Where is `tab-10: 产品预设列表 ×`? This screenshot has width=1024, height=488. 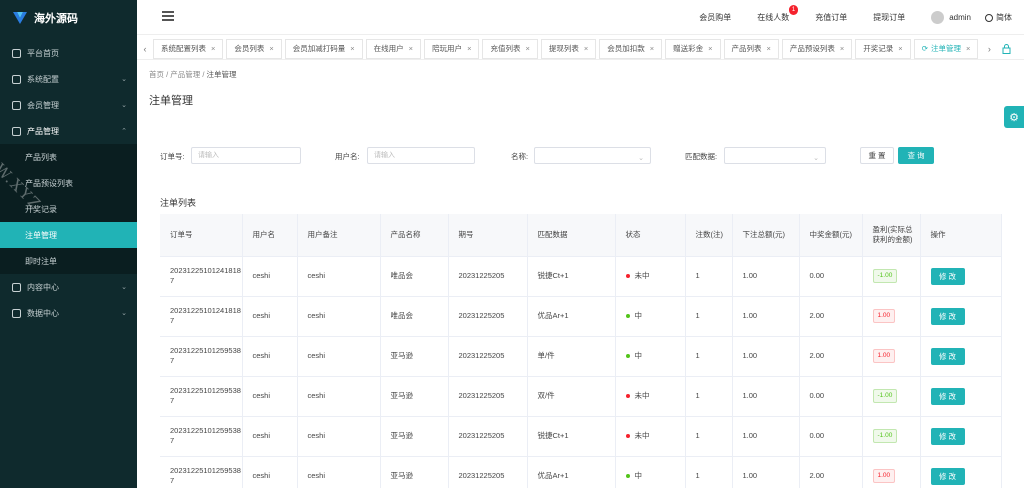 tab-10: 产品预设列表 × is located at coordinates (817, 48).